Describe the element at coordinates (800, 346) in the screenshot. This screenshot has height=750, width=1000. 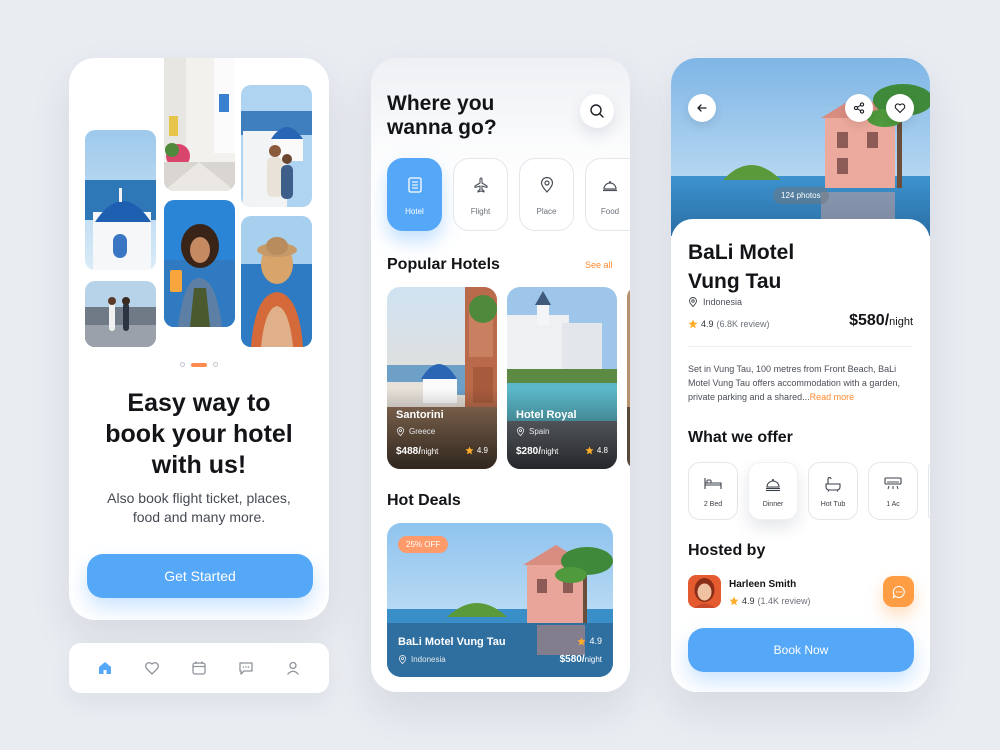
I see `divider` at that location.